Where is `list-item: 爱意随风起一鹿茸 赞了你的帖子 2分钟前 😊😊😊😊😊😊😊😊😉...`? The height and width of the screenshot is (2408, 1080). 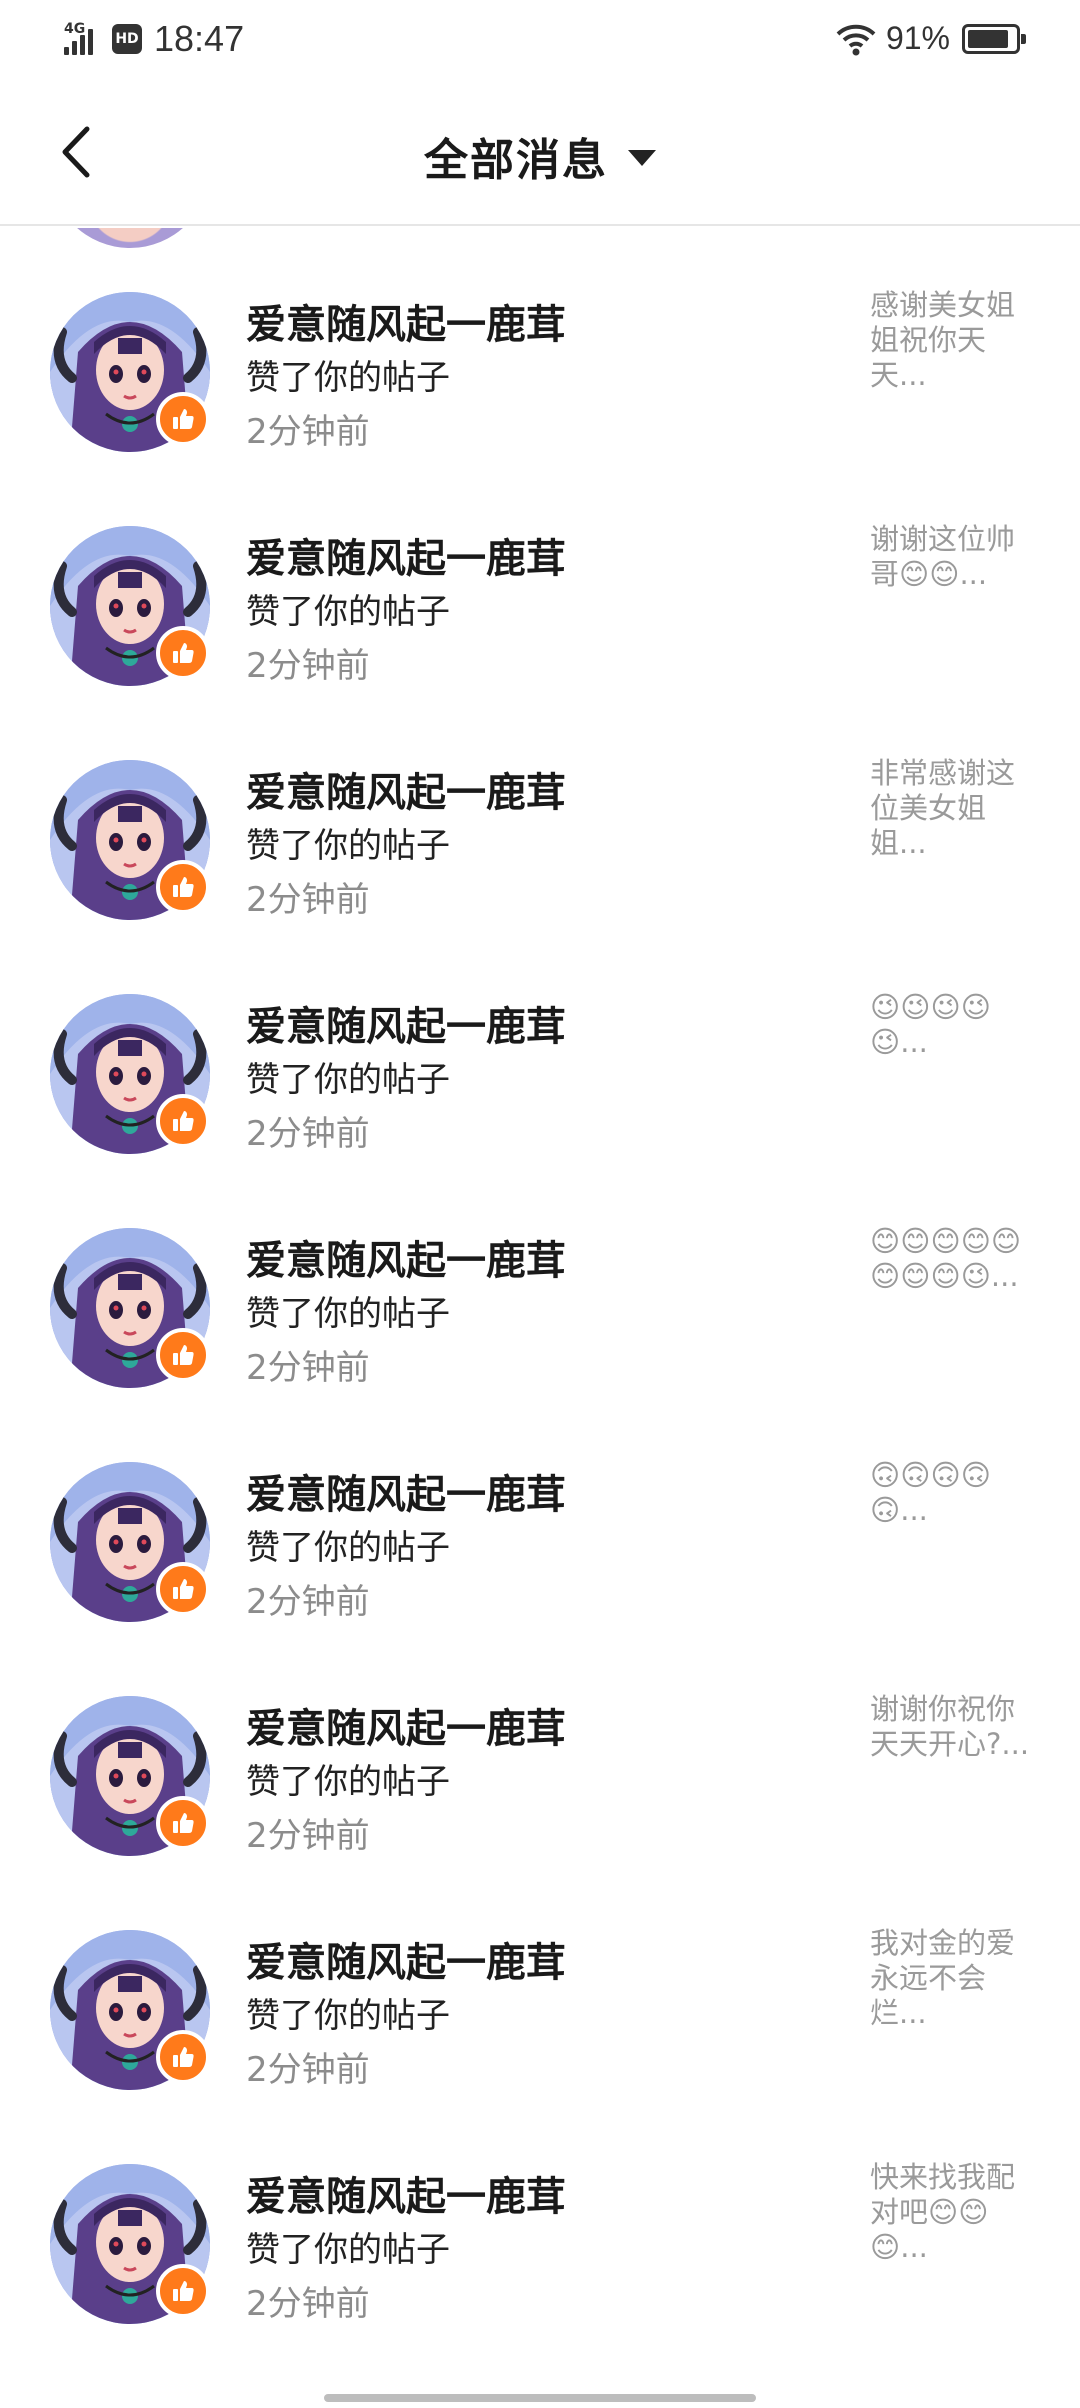 list-item: 爱意随风起一鹿茸 赞了你的帖子 2分钟前 😊😊😊😊😊😊😊😊😉... is located at coordinates (540, 1303).